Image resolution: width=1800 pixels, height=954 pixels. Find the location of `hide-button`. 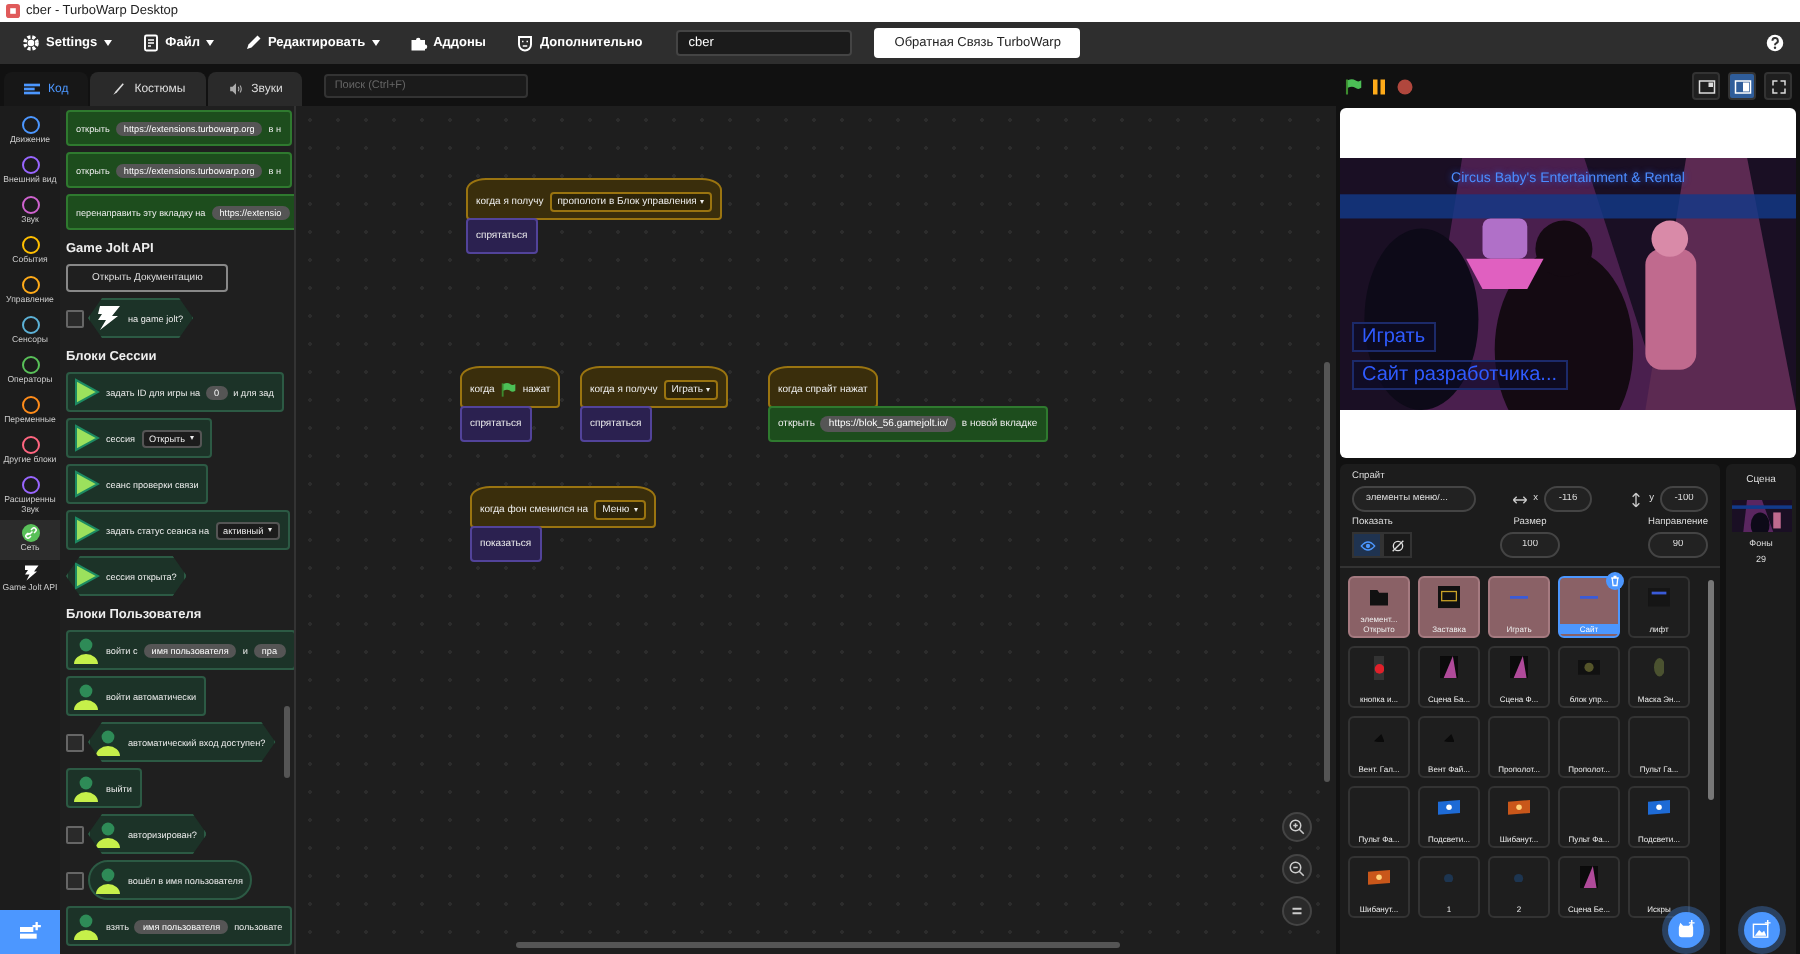

hide-button is located at coordinates (1397, 545).